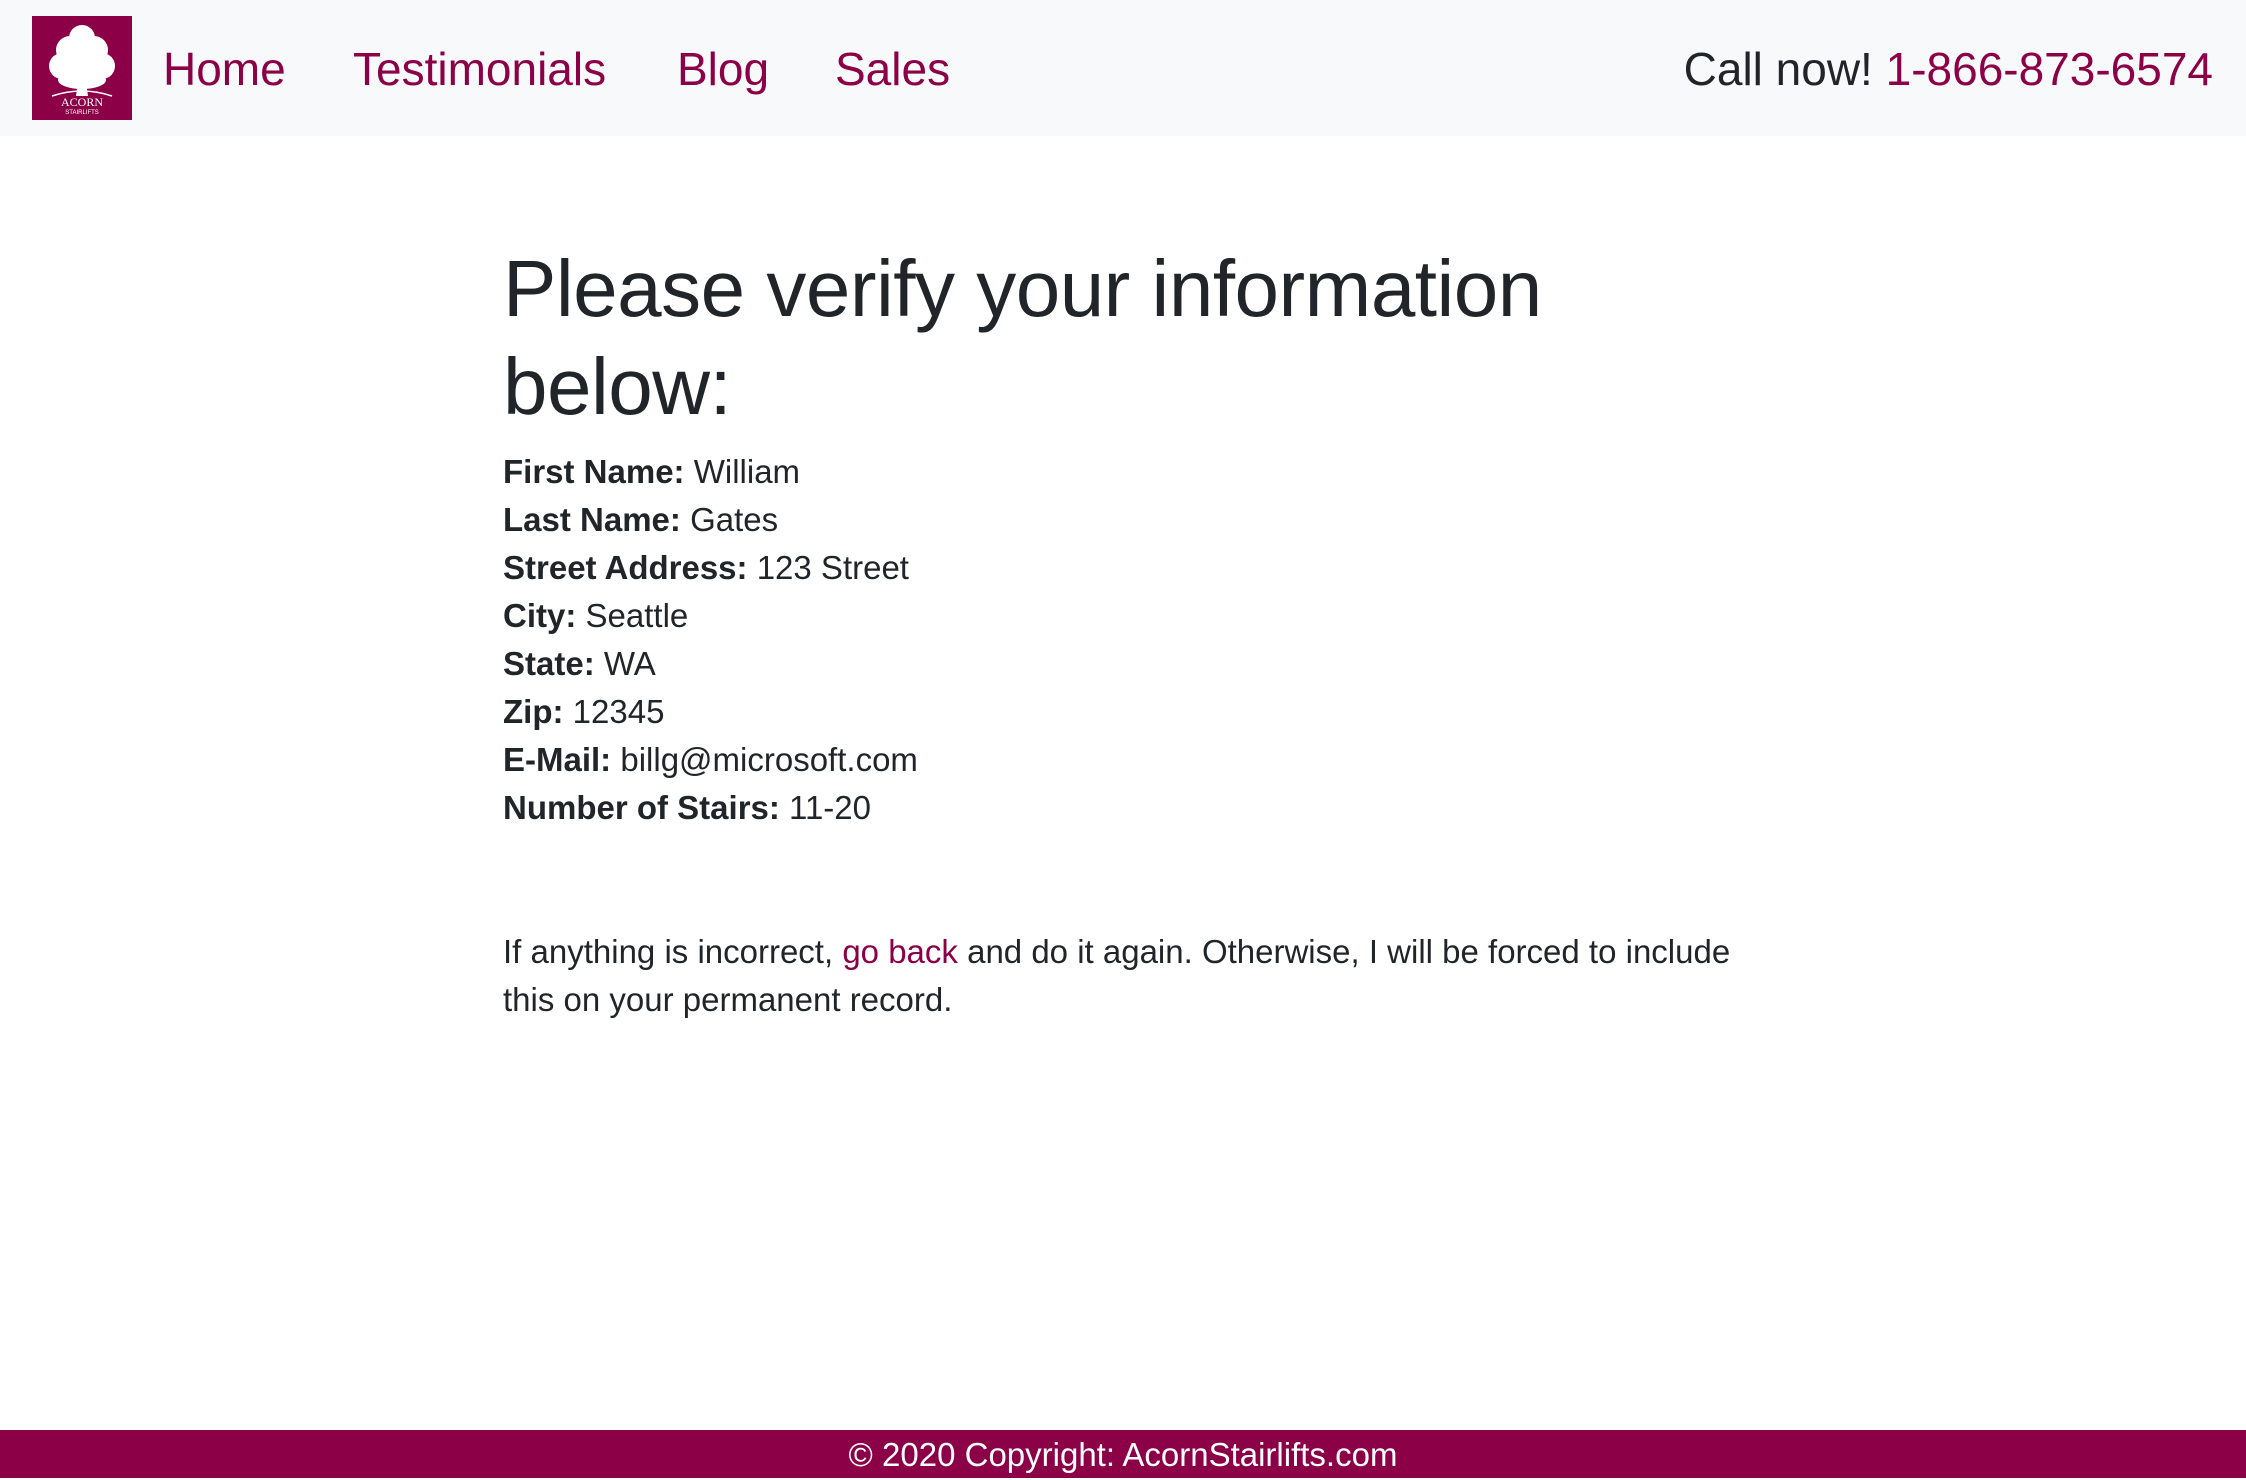  I want to click on field-label: City:, so click(540, 615).